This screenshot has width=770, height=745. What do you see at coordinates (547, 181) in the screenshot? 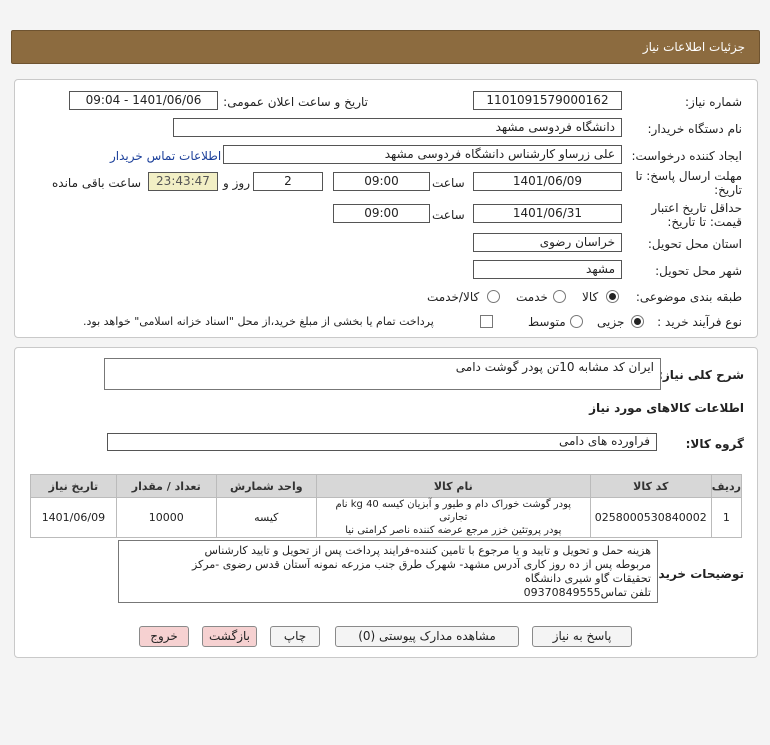
I see `reply-deadline-date: 1401/06/09` at bounding box center [547, 181].